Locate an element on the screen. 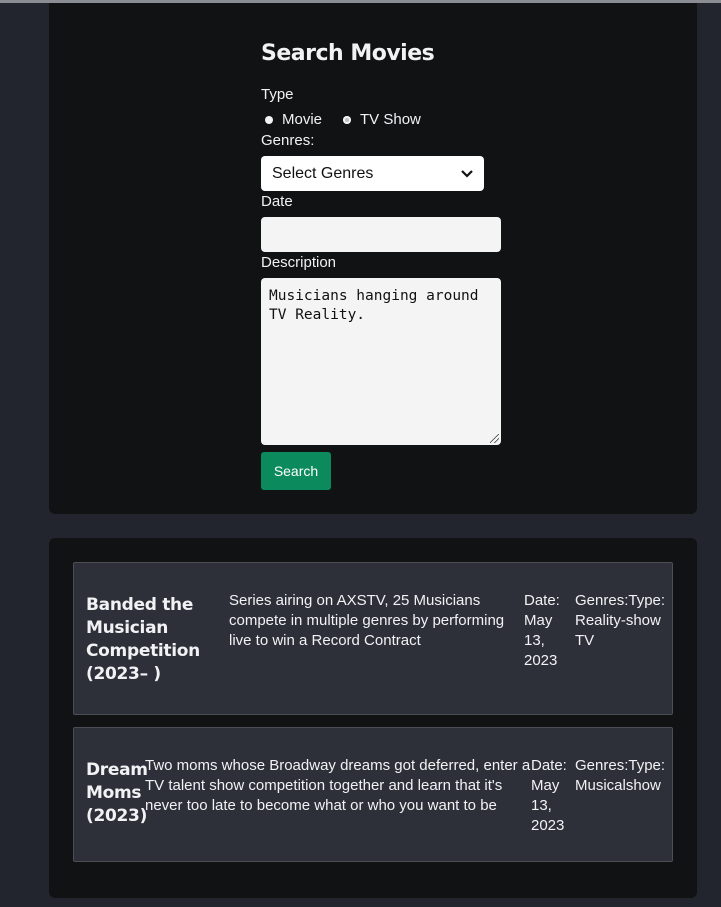  description-label: Description is located at coordinates (299, 262).